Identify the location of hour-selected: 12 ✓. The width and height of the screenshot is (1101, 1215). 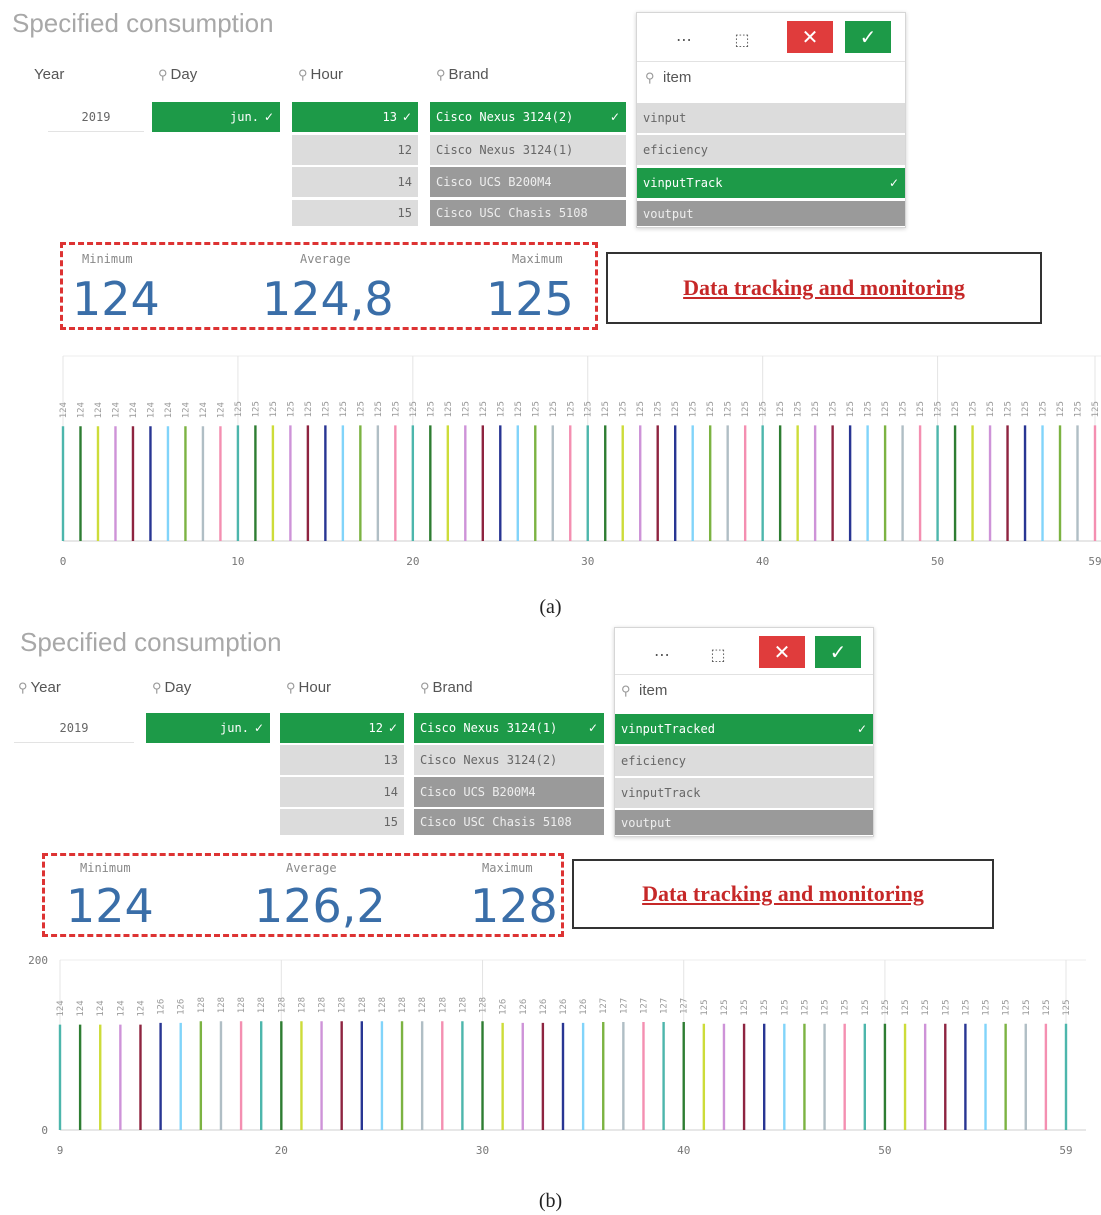
(342, 728).